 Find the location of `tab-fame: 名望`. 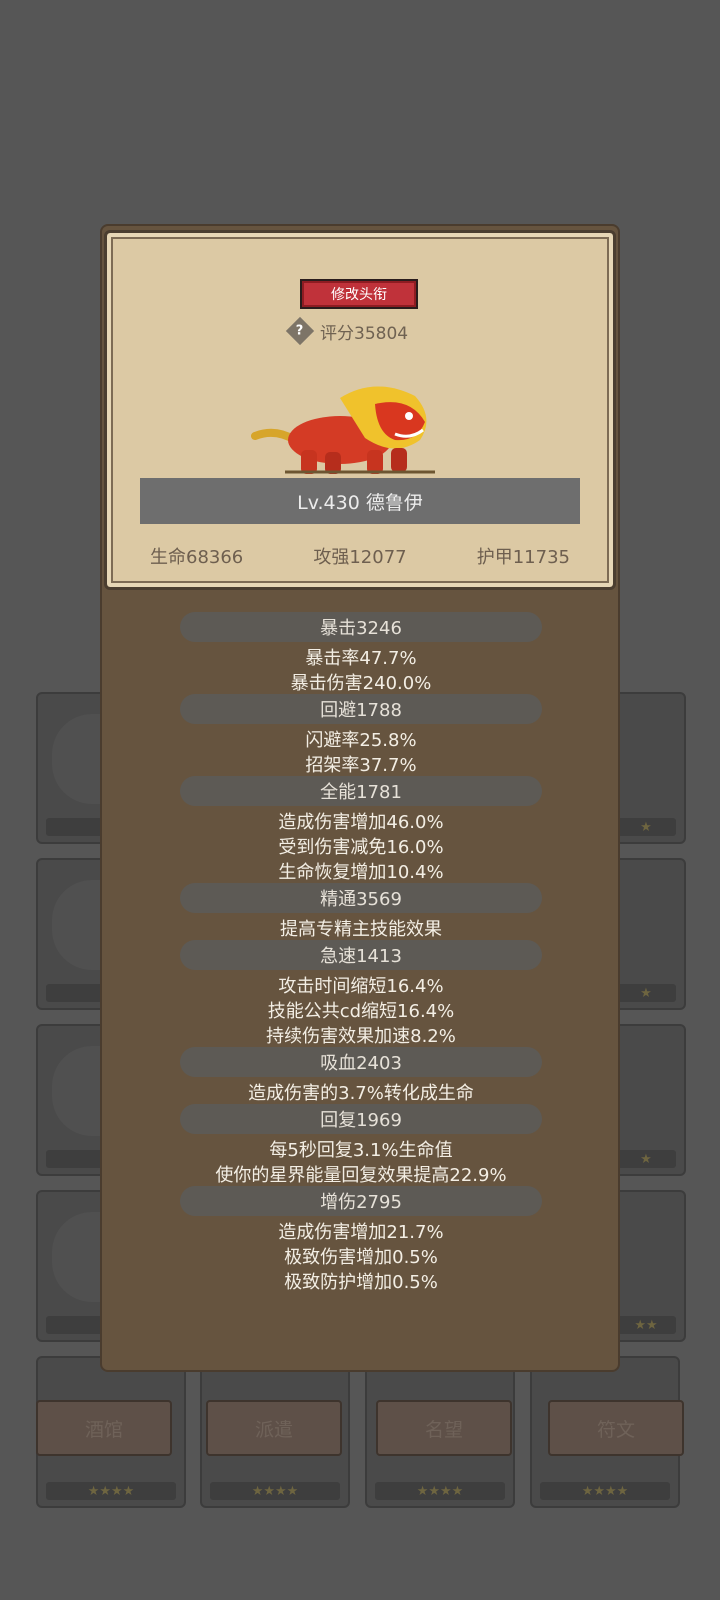

tab-fame: 名望 is located at coordinates (444, 1428).